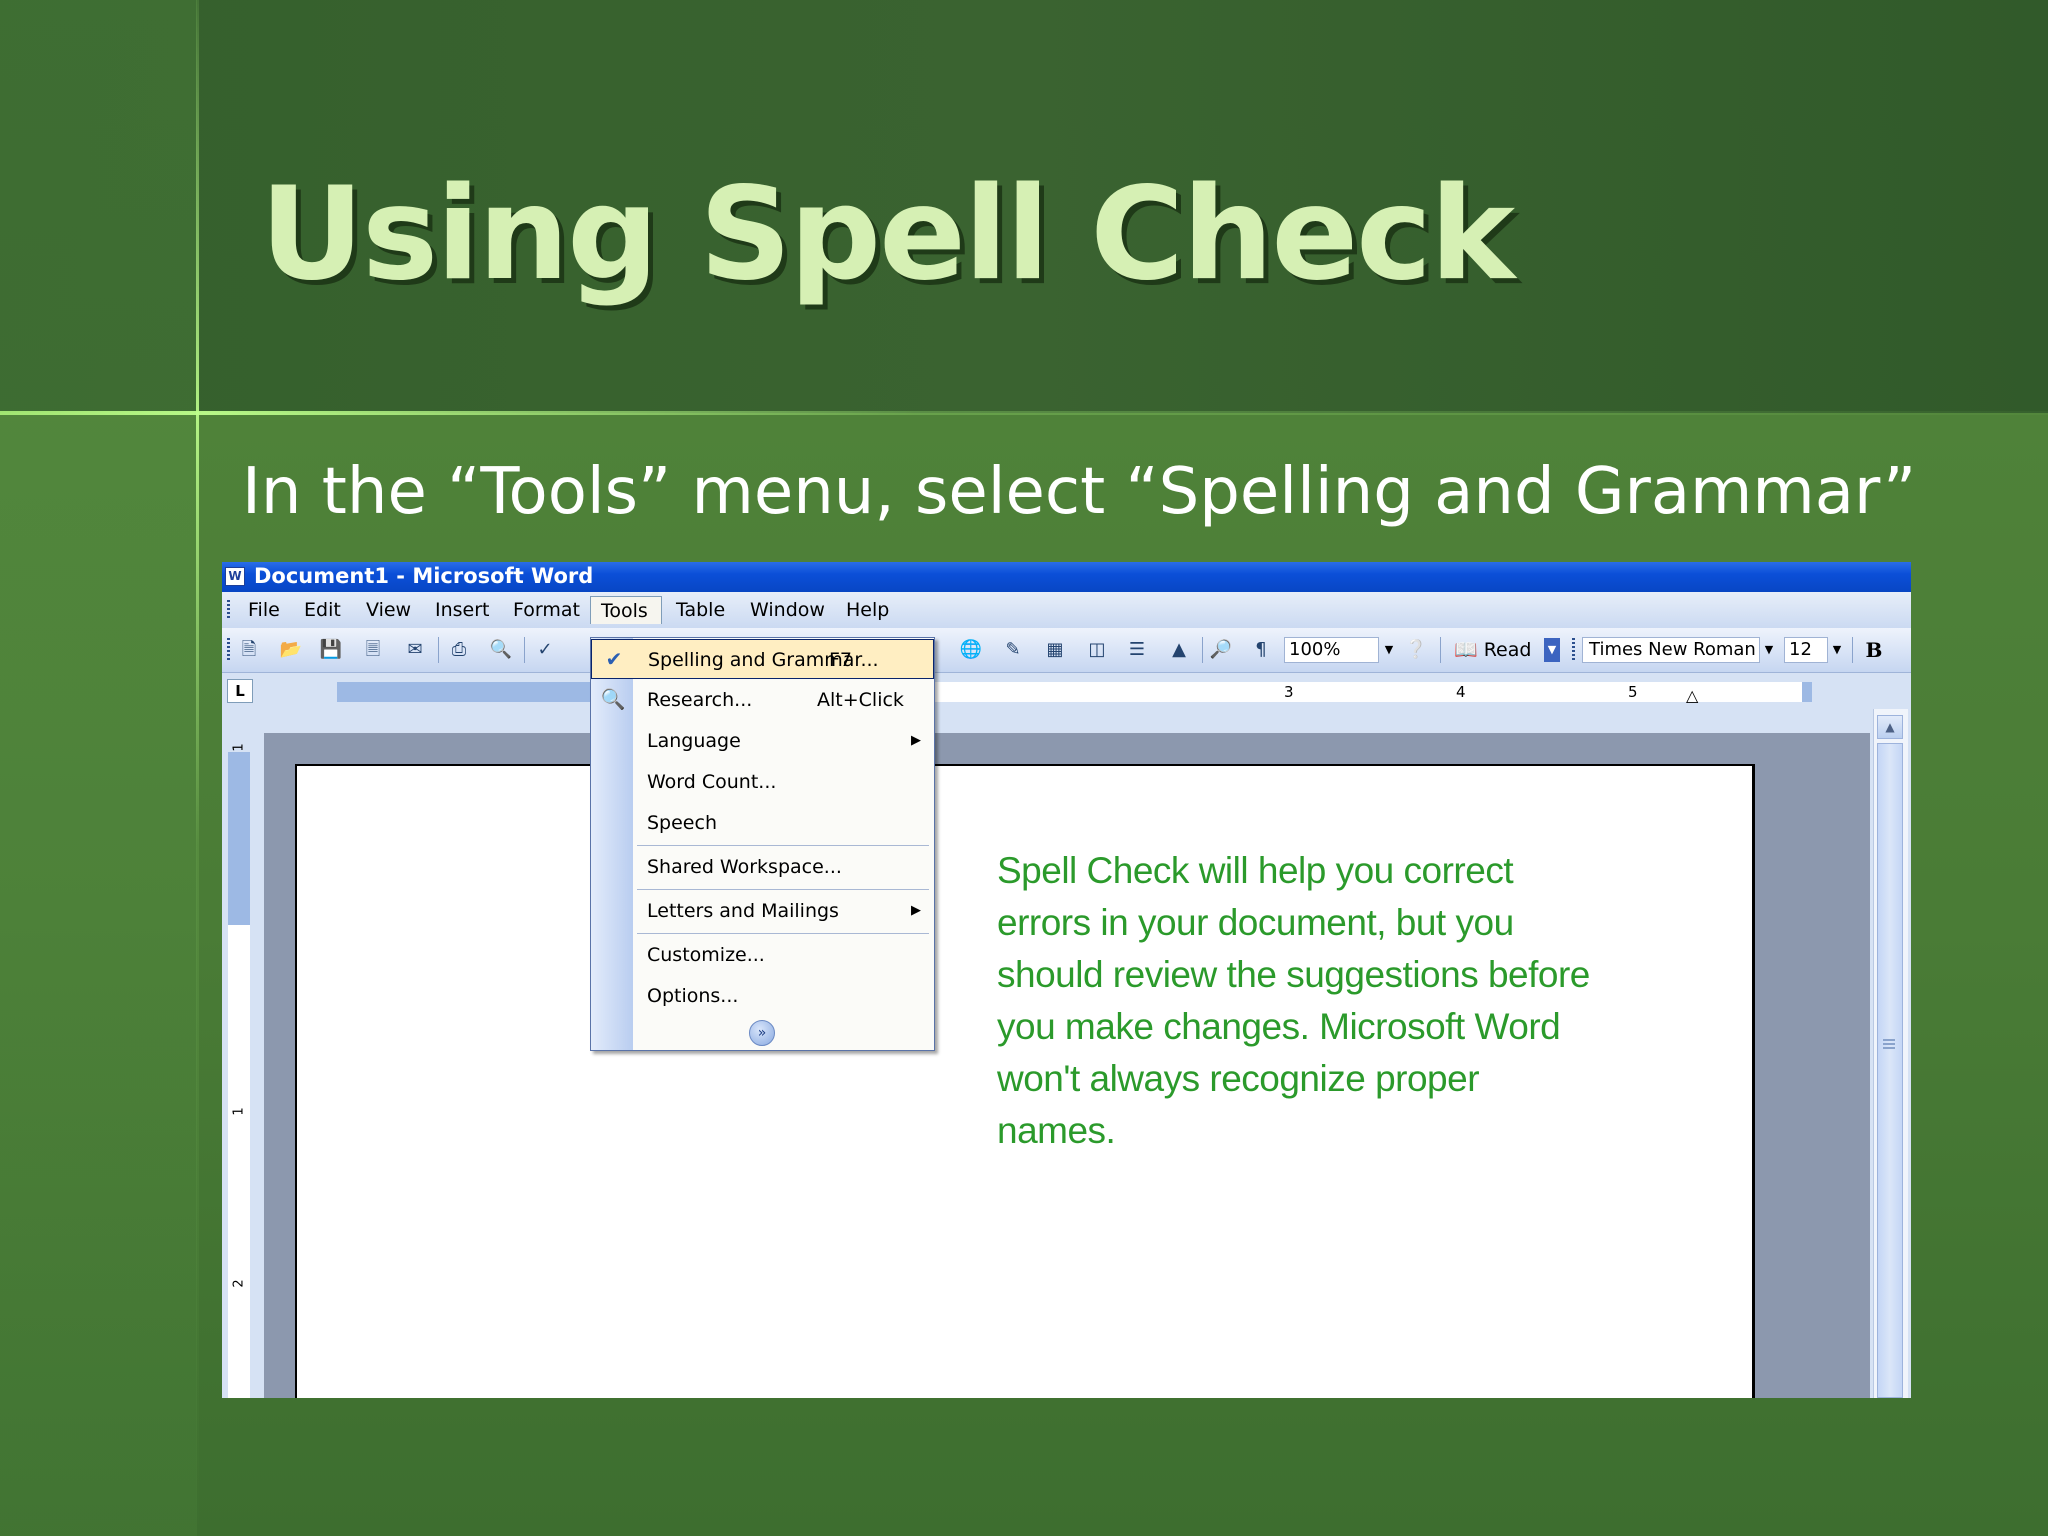 The image size is (2048, 1536). I want to click on insert-excel-icon: ◫, so click(1097, 650).